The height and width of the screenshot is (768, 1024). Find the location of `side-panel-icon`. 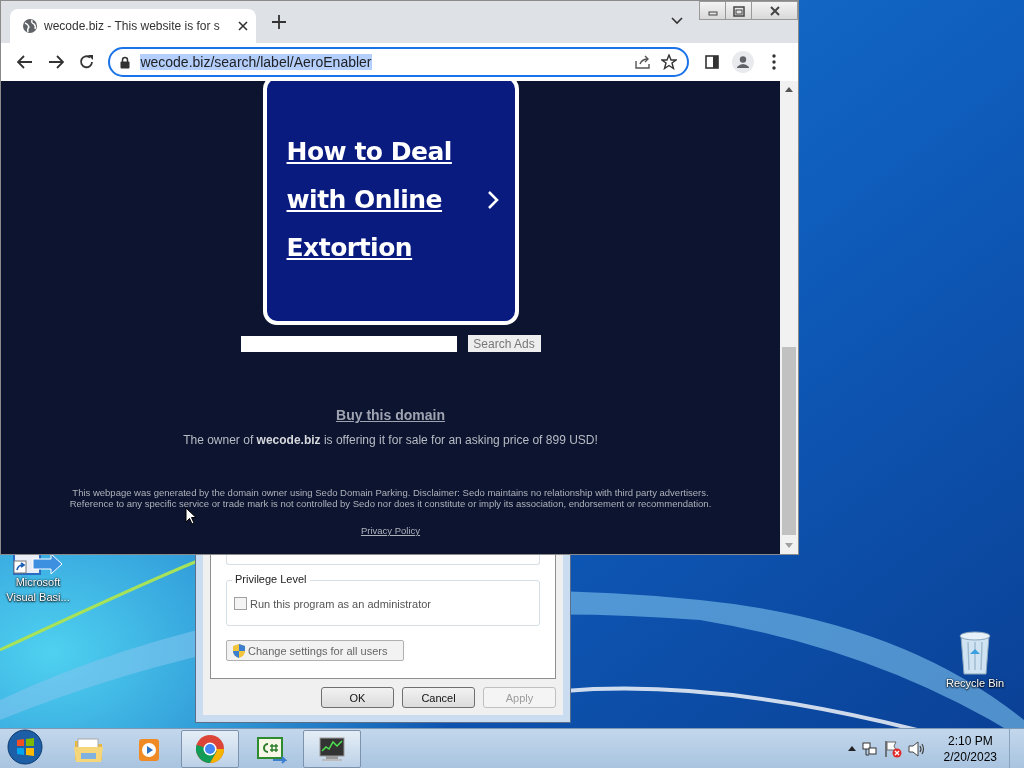

side-panel-icon is located at coordinates (712, 62).